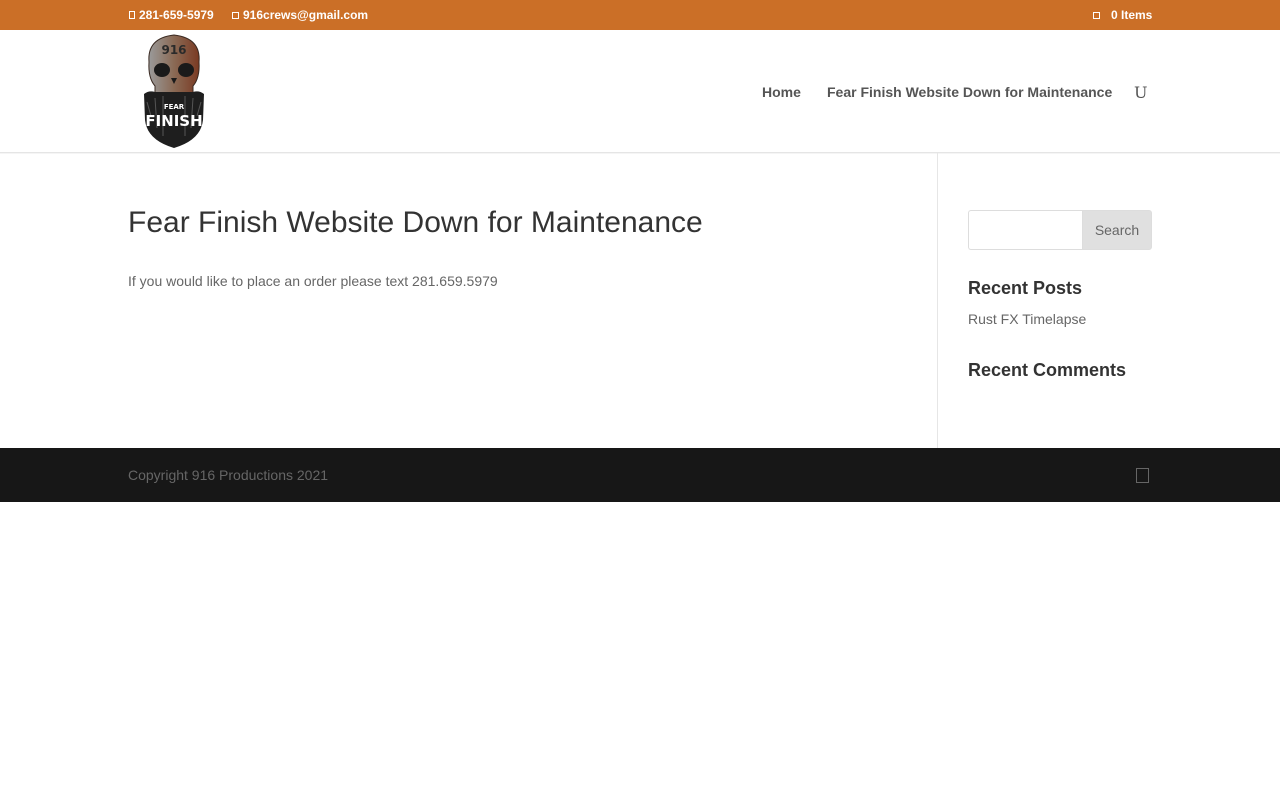 The height and width of the screenshot is (800, 1280). Describe the element at coordinates (640, 15) in the screenshot. I see `top-bar: 281-659-5979 916crews@gmail.com 0 Items` at that location.